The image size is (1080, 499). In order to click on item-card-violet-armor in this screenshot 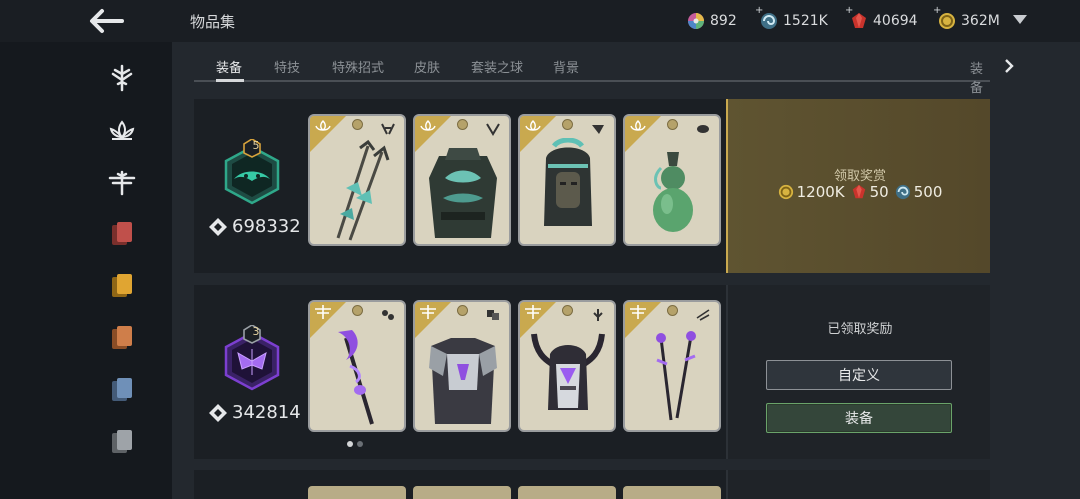, I will do `click(462, 366)`.